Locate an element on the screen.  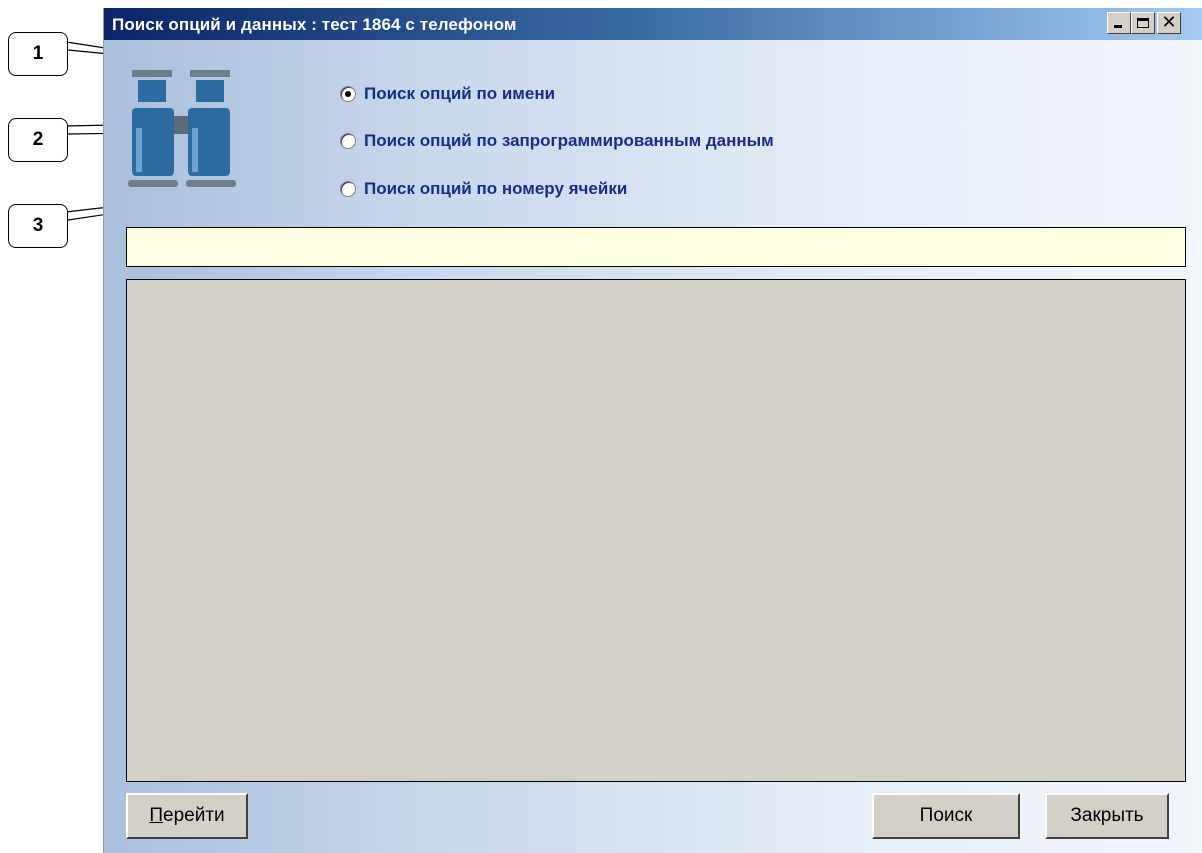
goto-button: Перейти is located at coordinates (187, 816).